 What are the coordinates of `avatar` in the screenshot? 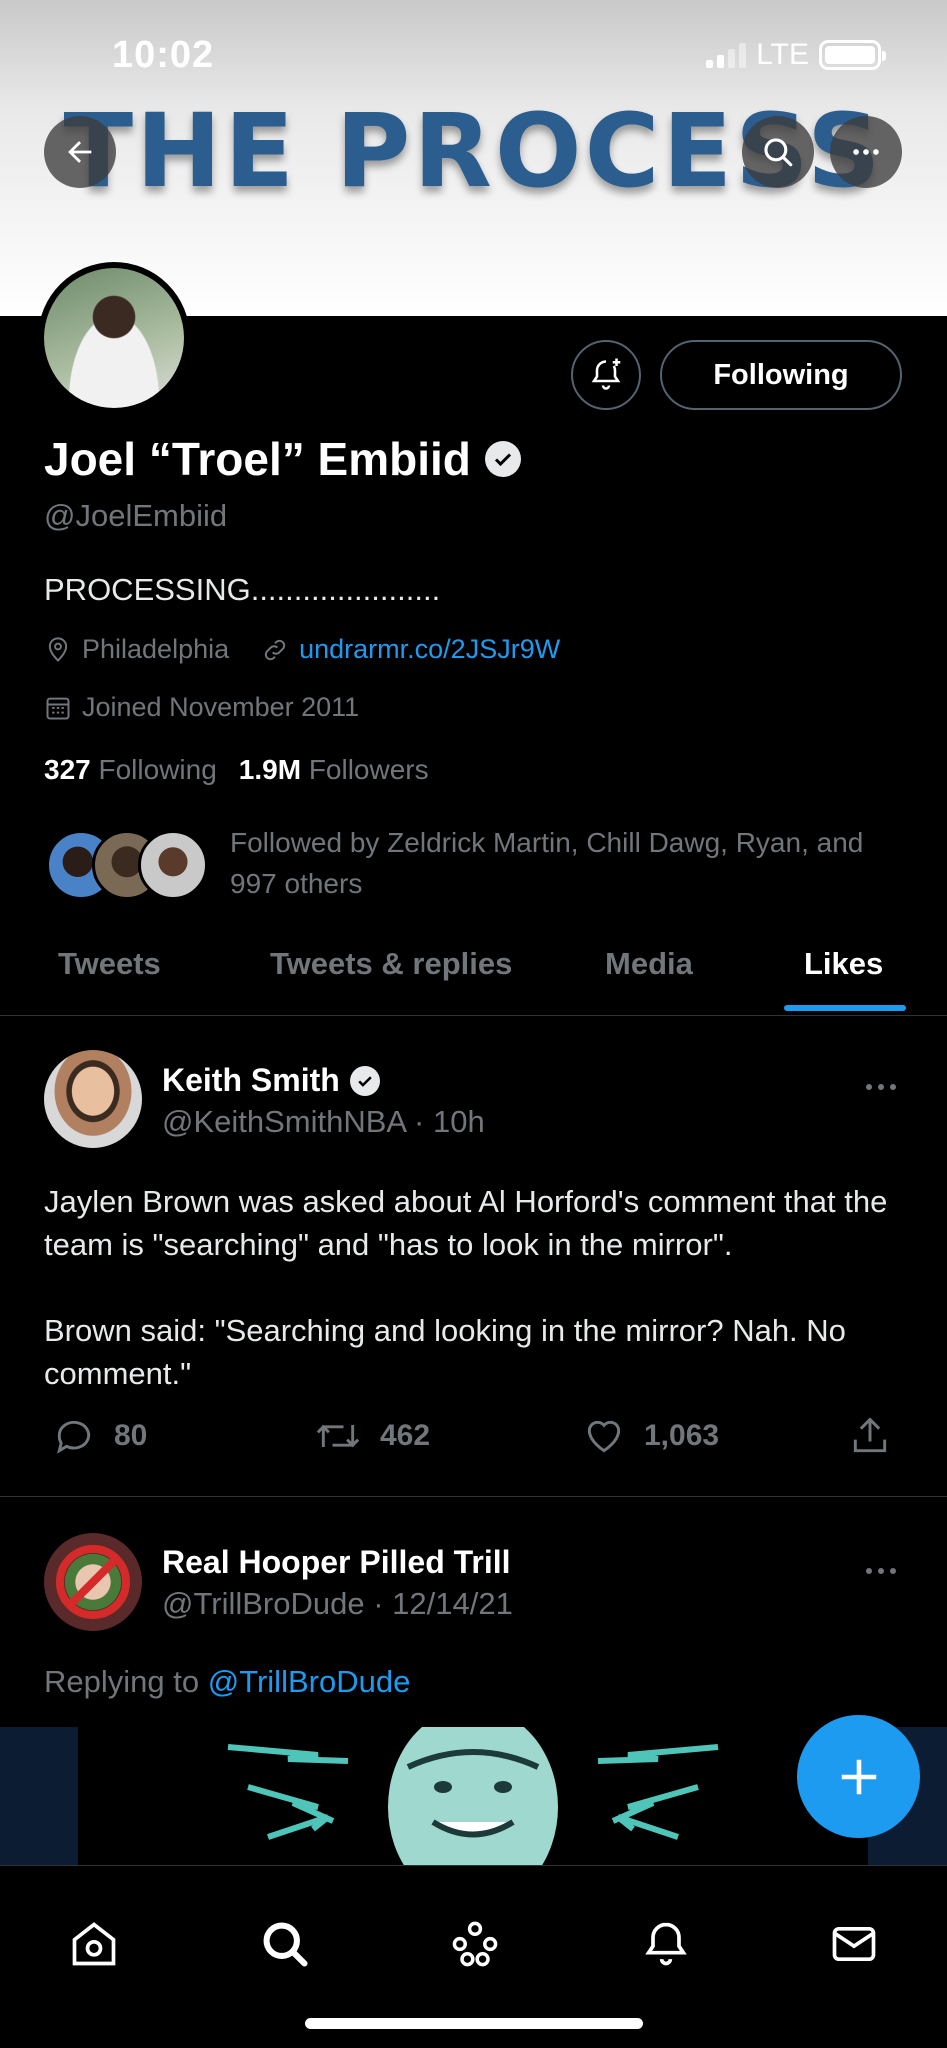 It's located at (173, 865).